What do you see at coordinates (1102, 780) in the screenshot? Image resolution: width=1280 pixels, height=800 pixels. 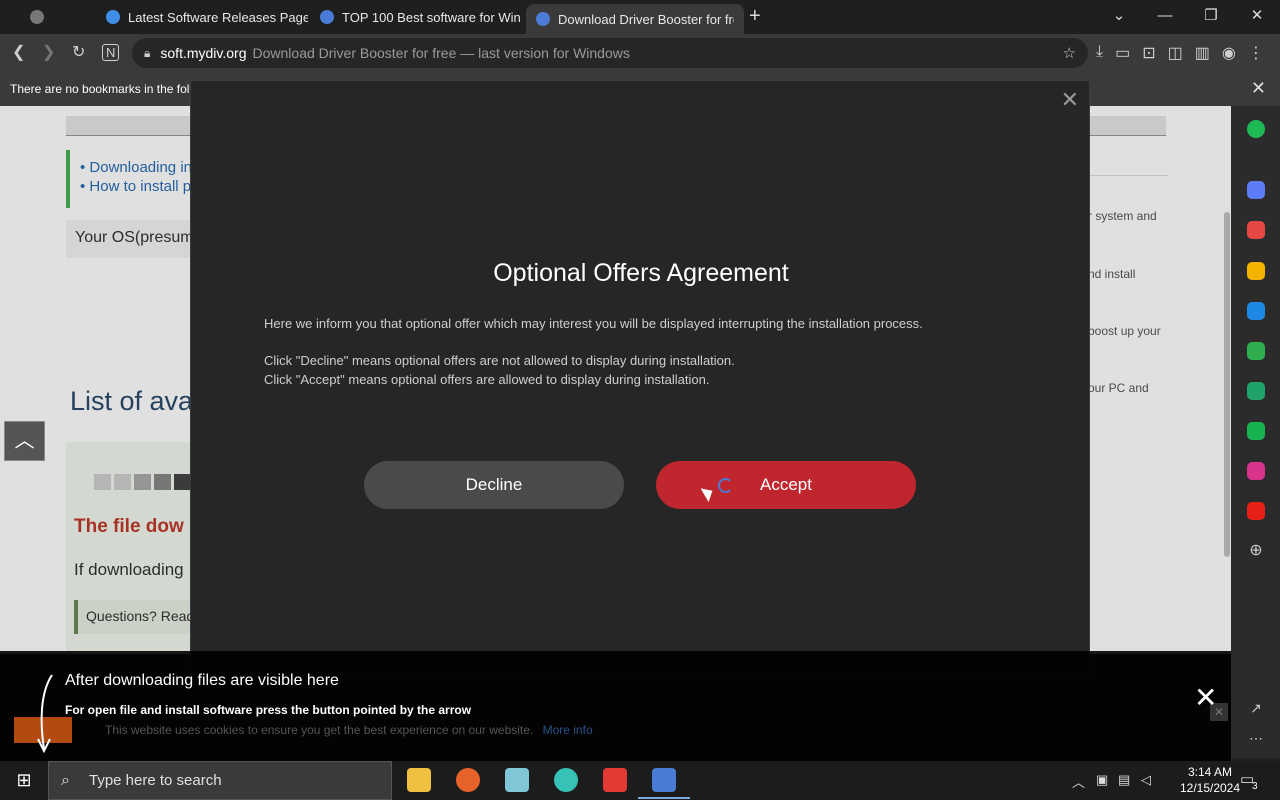 I see `tray-app-icon: ▣` at bounding box center [1102, 780].